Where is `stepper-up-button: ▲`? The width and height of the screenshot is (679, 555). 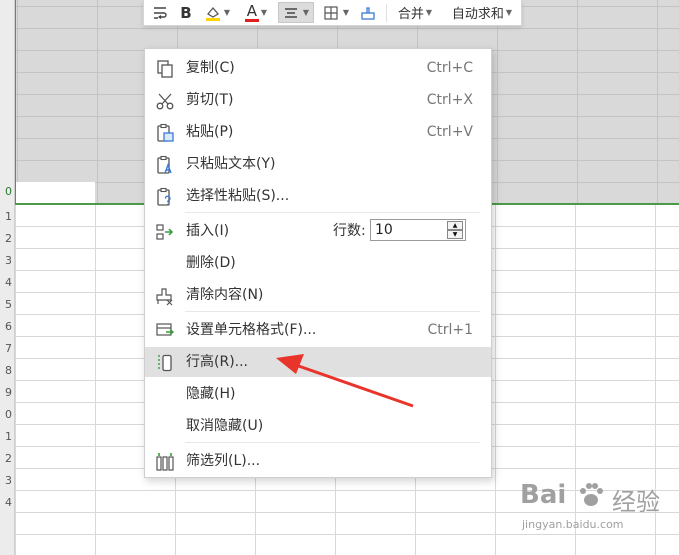
stepper-up-button: ▲ is located at coordinates (455, 225).